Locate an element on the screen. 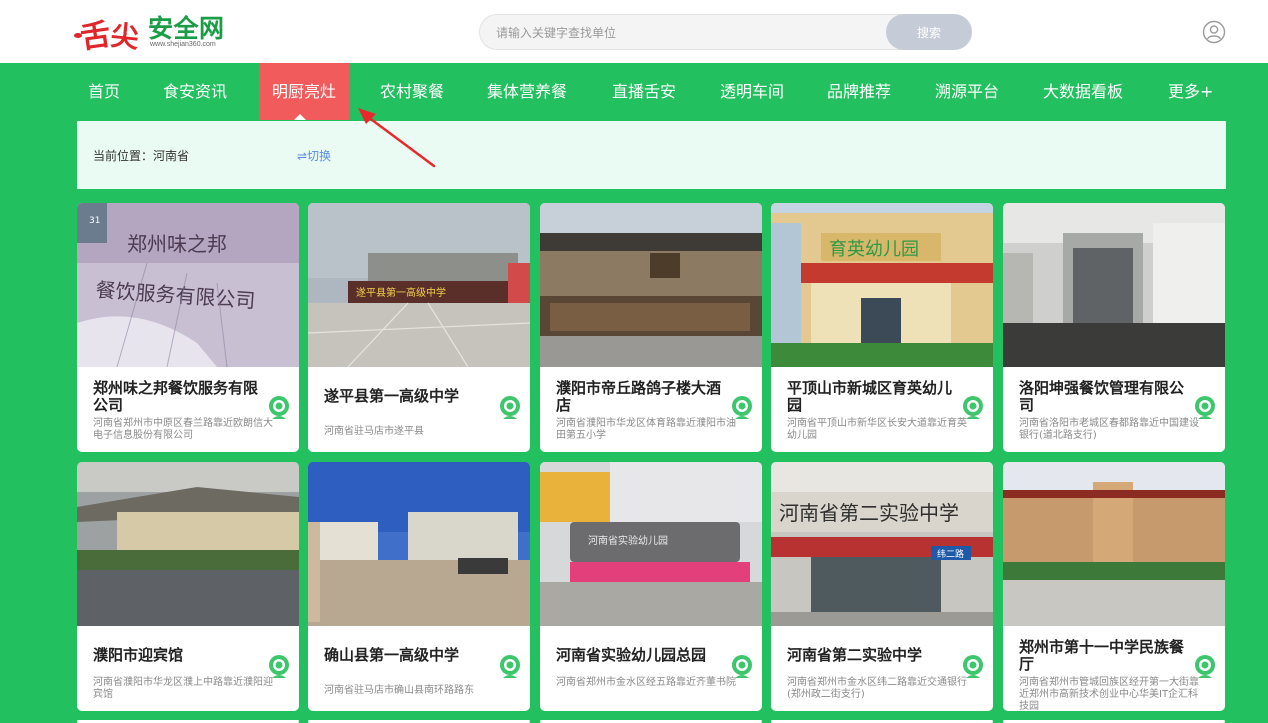 This screenshot has width=1268, height=723. card-address: 河南省郑州市管城回族区经开第一大街靠近郑州市高新技术创业中心华美IT企汇科技园 is located at coordinates (1109, 694).